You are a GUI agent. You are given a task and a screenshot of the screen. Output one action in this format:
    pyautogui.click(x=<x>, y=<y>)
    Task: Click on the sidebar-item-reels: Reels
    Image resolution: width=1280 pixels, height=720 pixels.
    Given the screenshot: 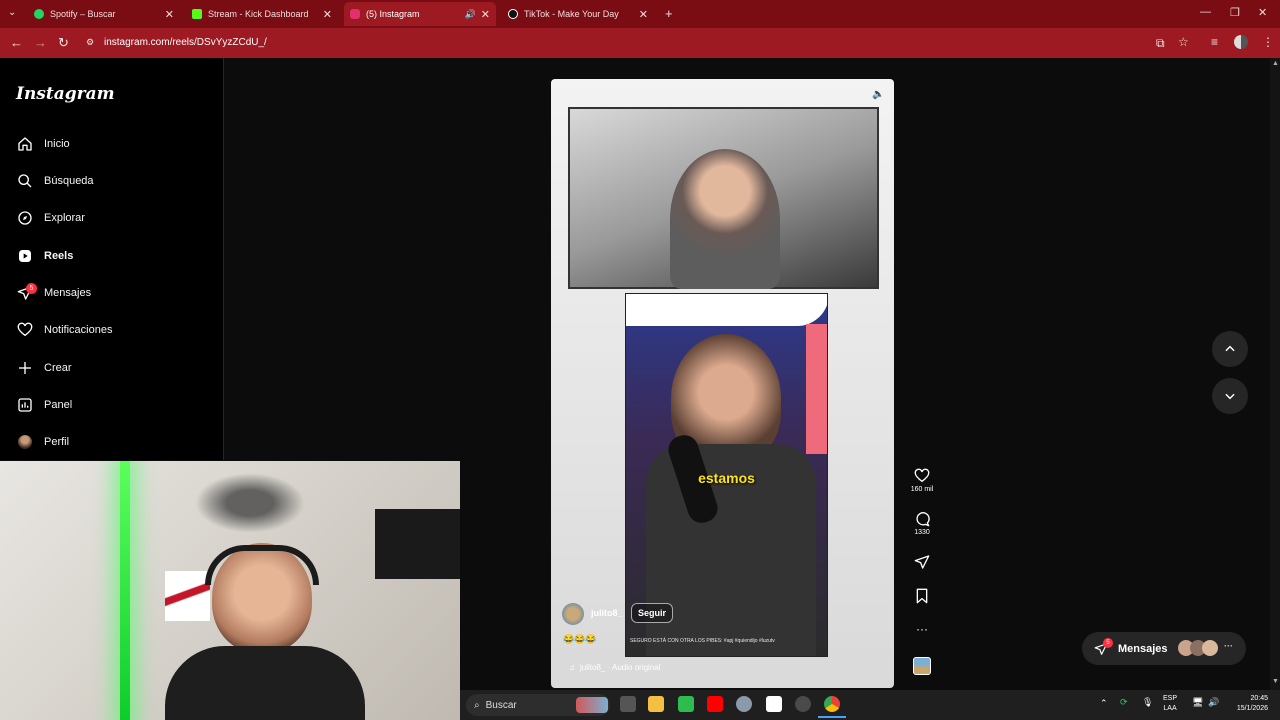 What is the action you would take?
    pyautogui.click(x=44, y=256)
    